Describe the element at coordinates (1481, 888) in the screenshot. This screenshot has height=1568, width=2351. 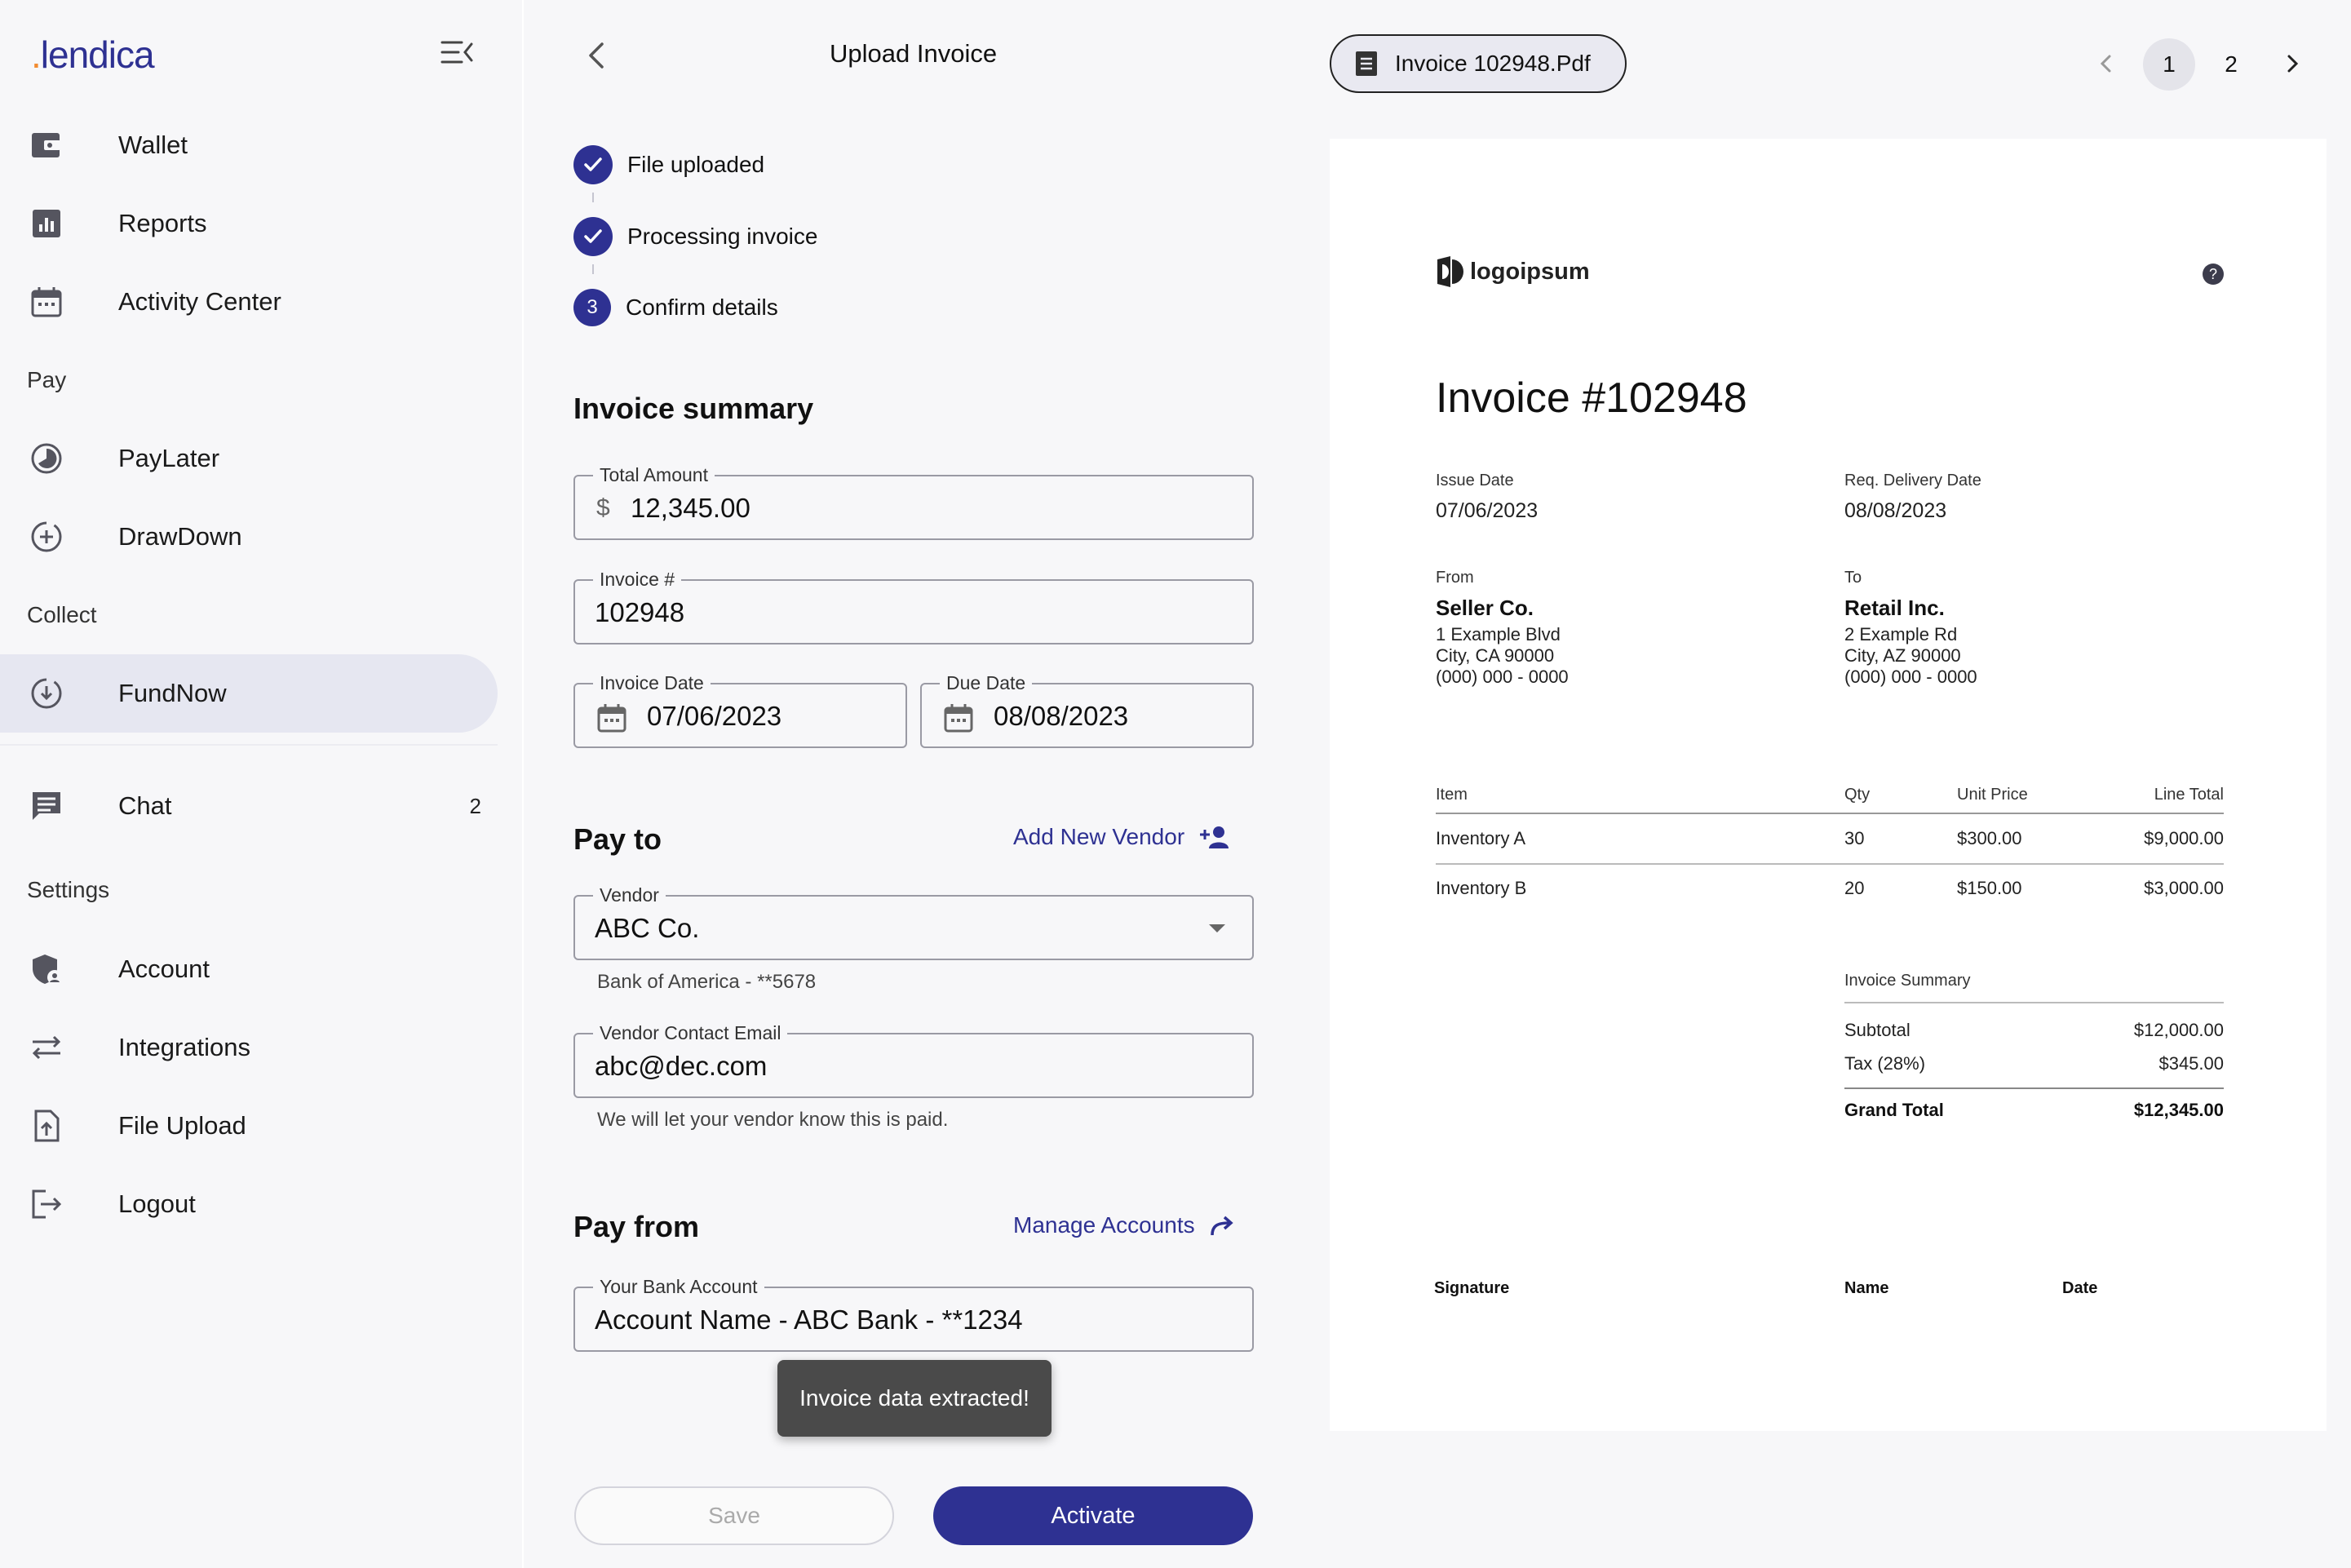
I see `row-item: Inventory B` at that location.